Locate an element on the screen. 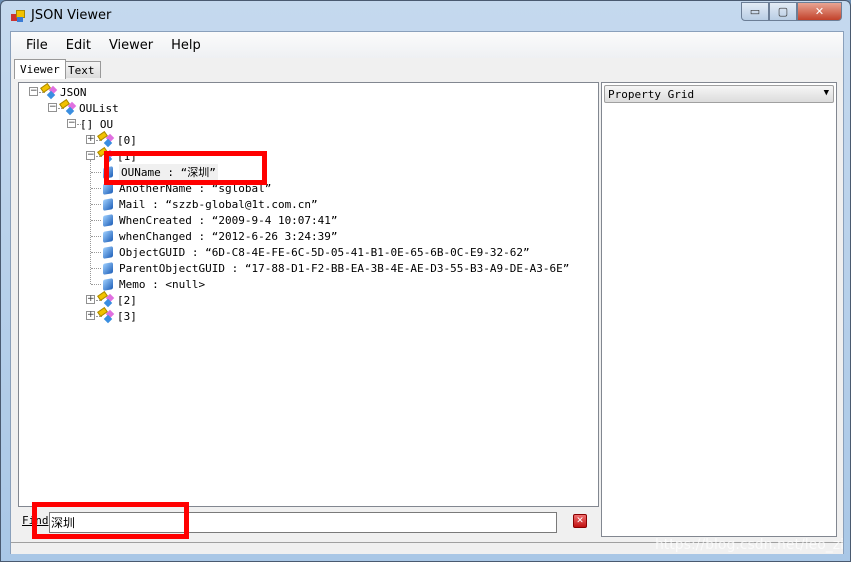 The height and width of the screenshot is (562, 851). tab-text: Text is located at coordinates (81, 69).